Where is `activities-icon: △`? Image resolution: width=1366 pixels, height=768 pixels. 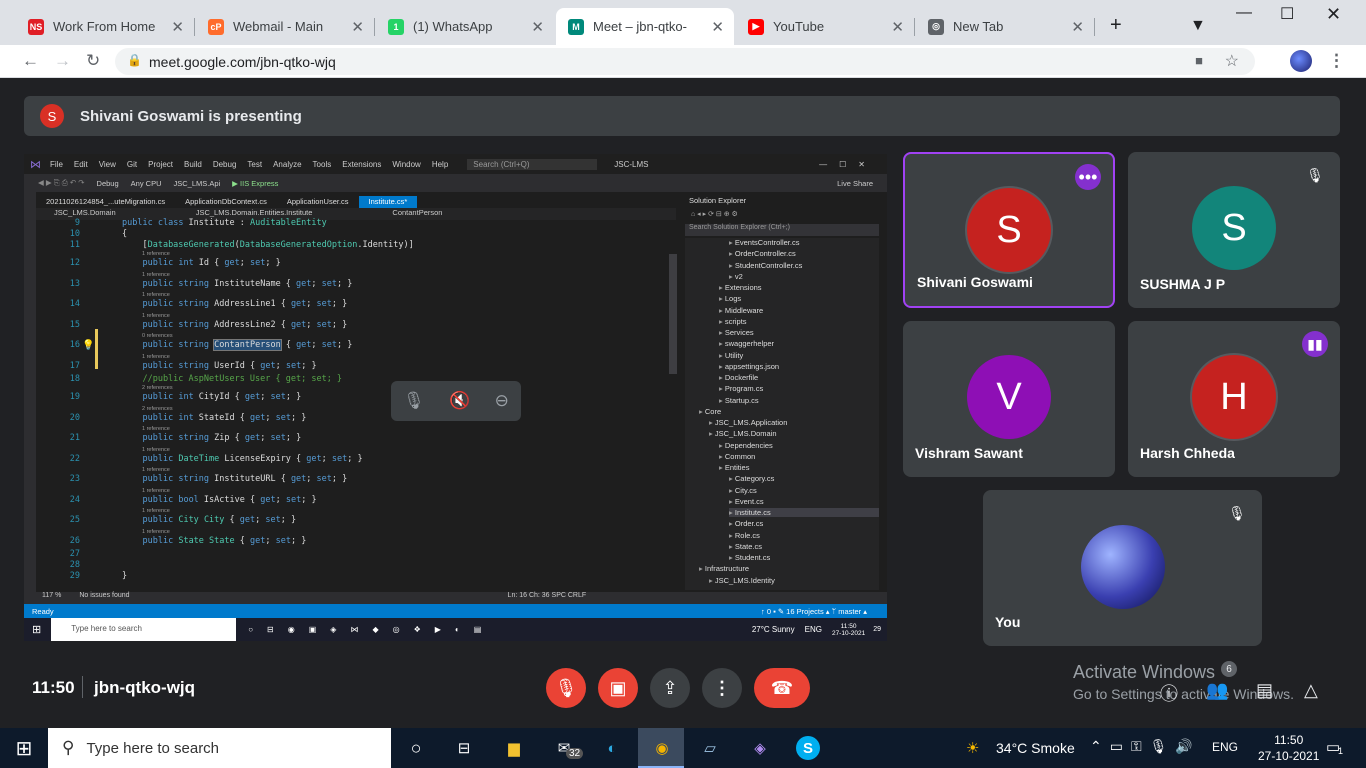 activities-icon: △ is located at coordinates (1311, 690).